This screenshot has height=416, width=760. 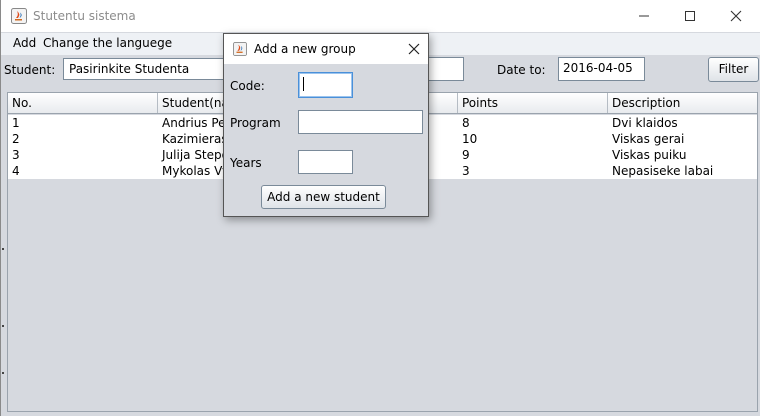 I want to click on cell-no: 3, so click(x=16, y=155).